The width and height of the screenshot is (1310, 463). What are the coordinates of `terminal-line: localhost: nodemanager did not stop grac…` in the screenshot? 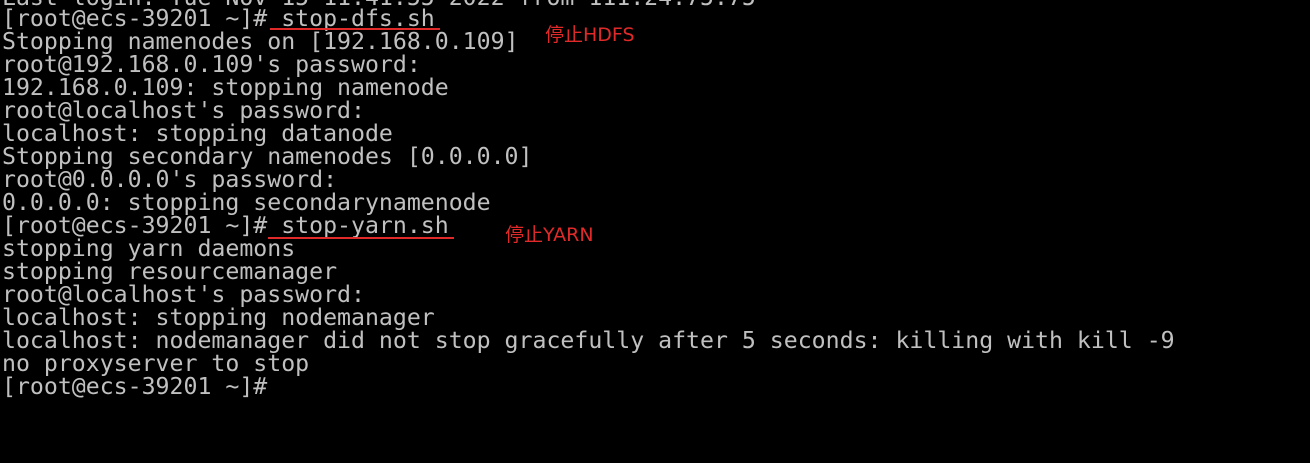 It's located at (588, 340).